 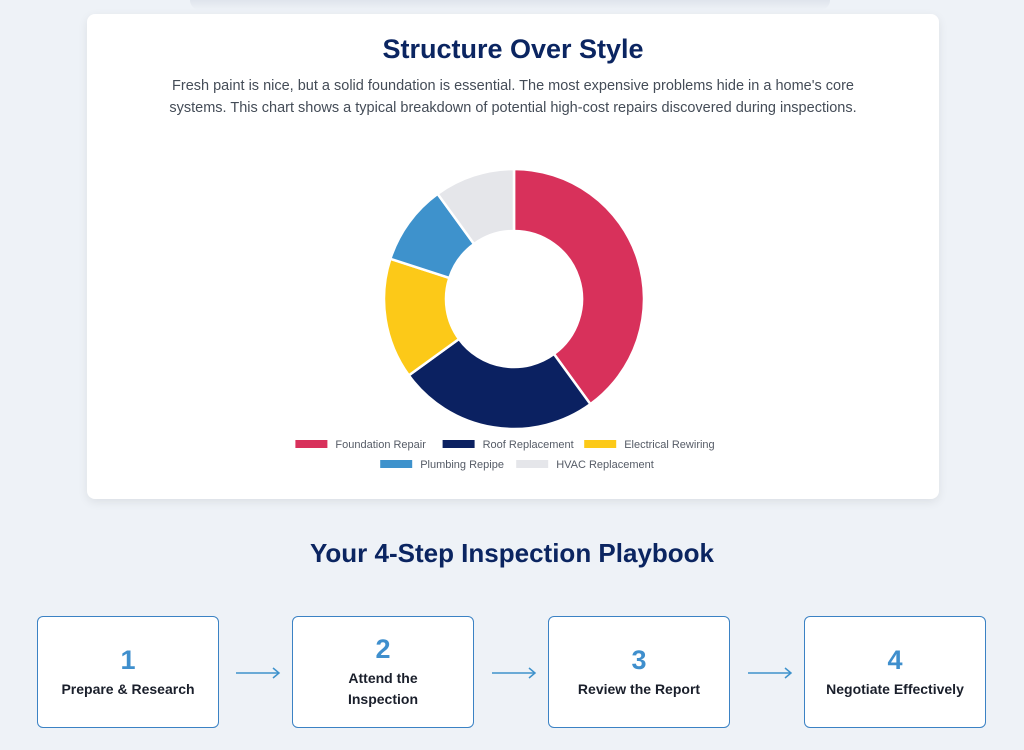 What do you see at coordinates (528, 445) in the screenshot?
I see `legend-label: Roof Replacement` at bounding box center [528, 445].